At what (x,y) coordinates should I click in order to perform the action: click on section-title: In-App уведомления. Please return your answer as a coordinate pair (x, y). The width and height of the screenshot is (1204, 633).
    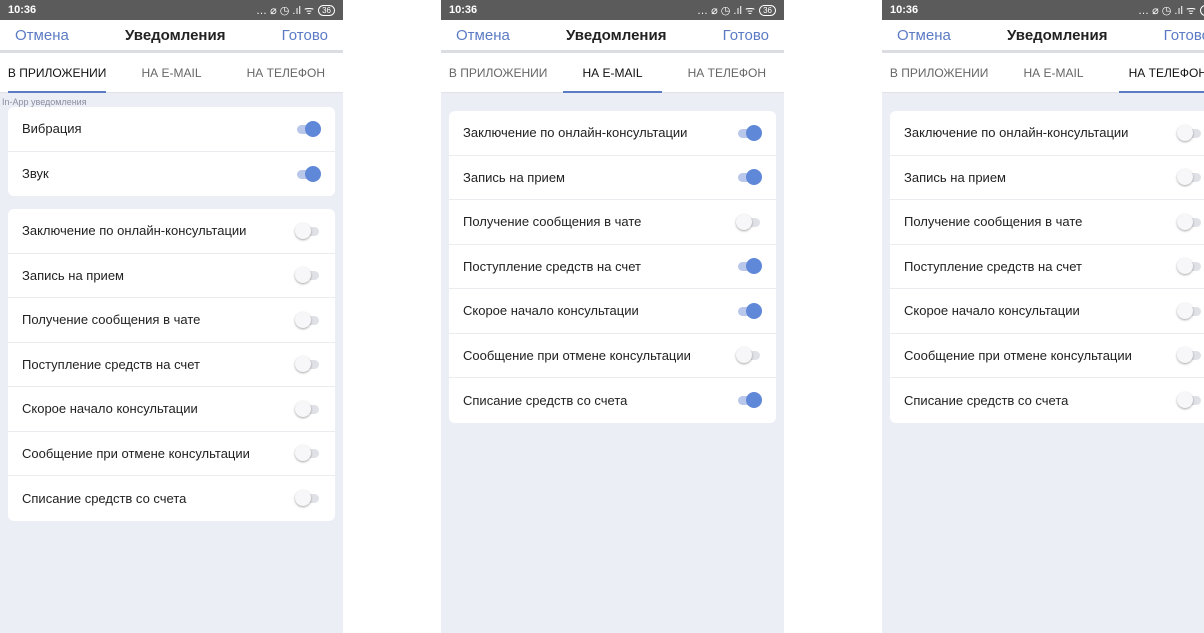
    Looking at the image, I should click on (44, 102).